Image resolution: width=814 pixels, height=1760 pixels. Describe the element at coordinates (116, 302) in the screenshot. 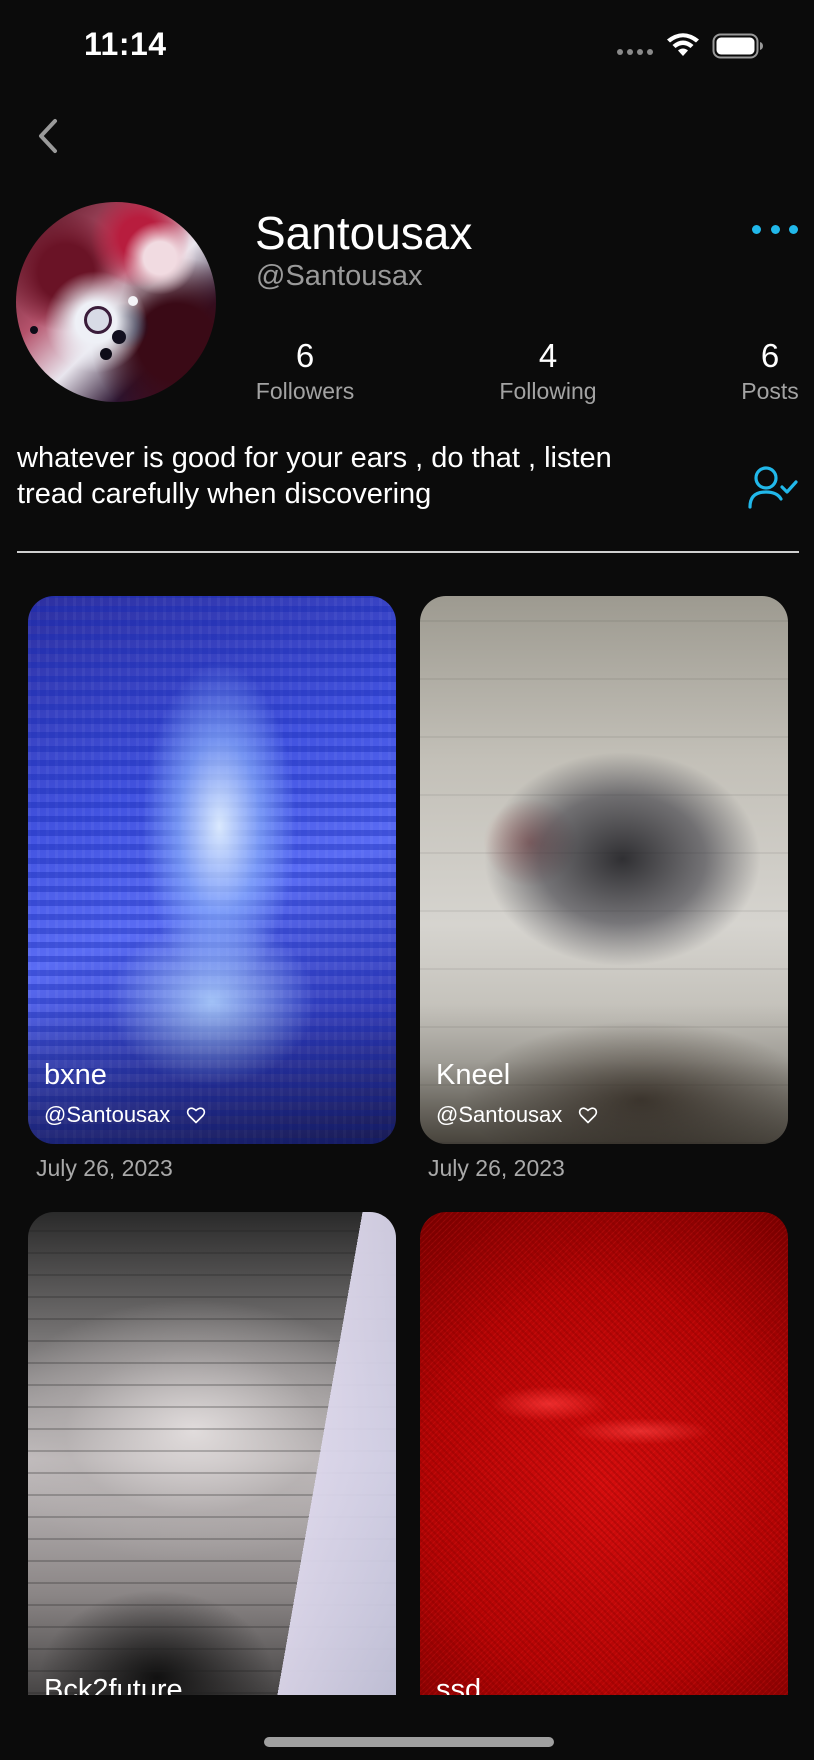

I see `avatar` at that location.